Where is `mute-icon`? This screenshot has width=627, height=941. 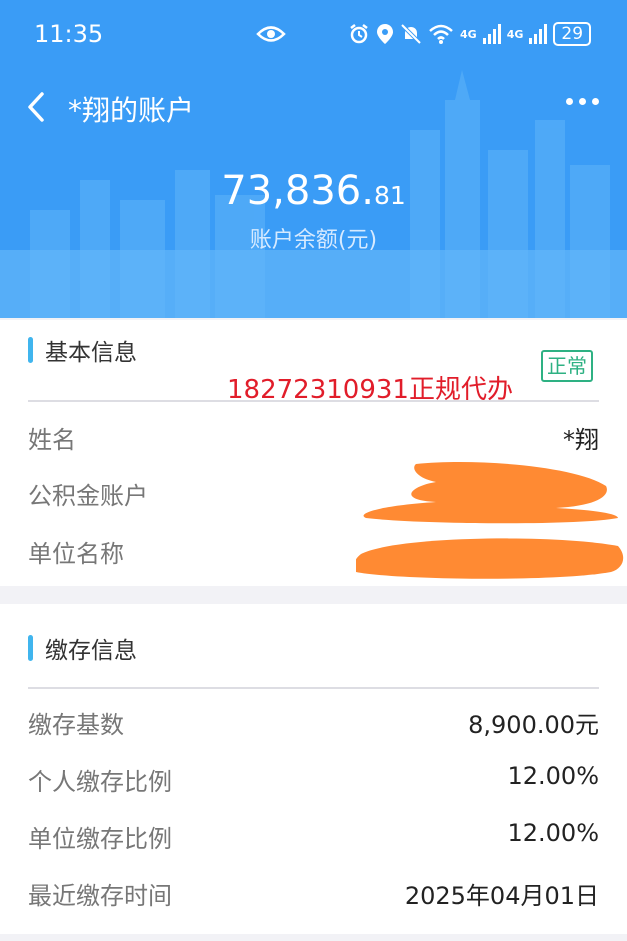 mute-icon is located at coordinates (411, 34).